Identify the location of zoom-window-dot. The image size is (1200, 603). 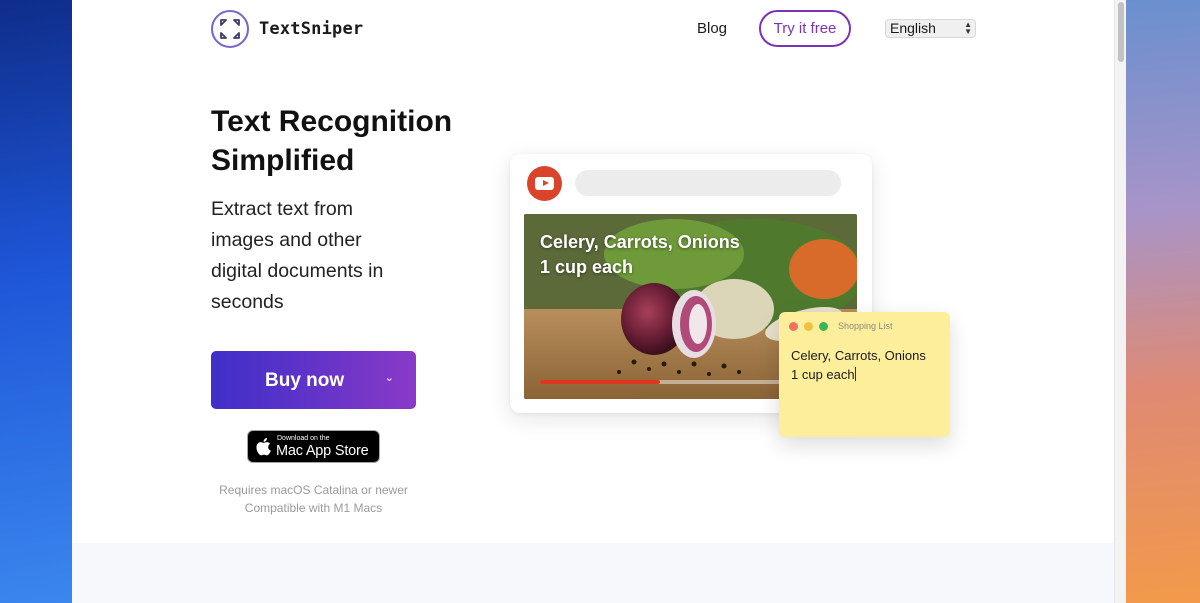
(823, 326).